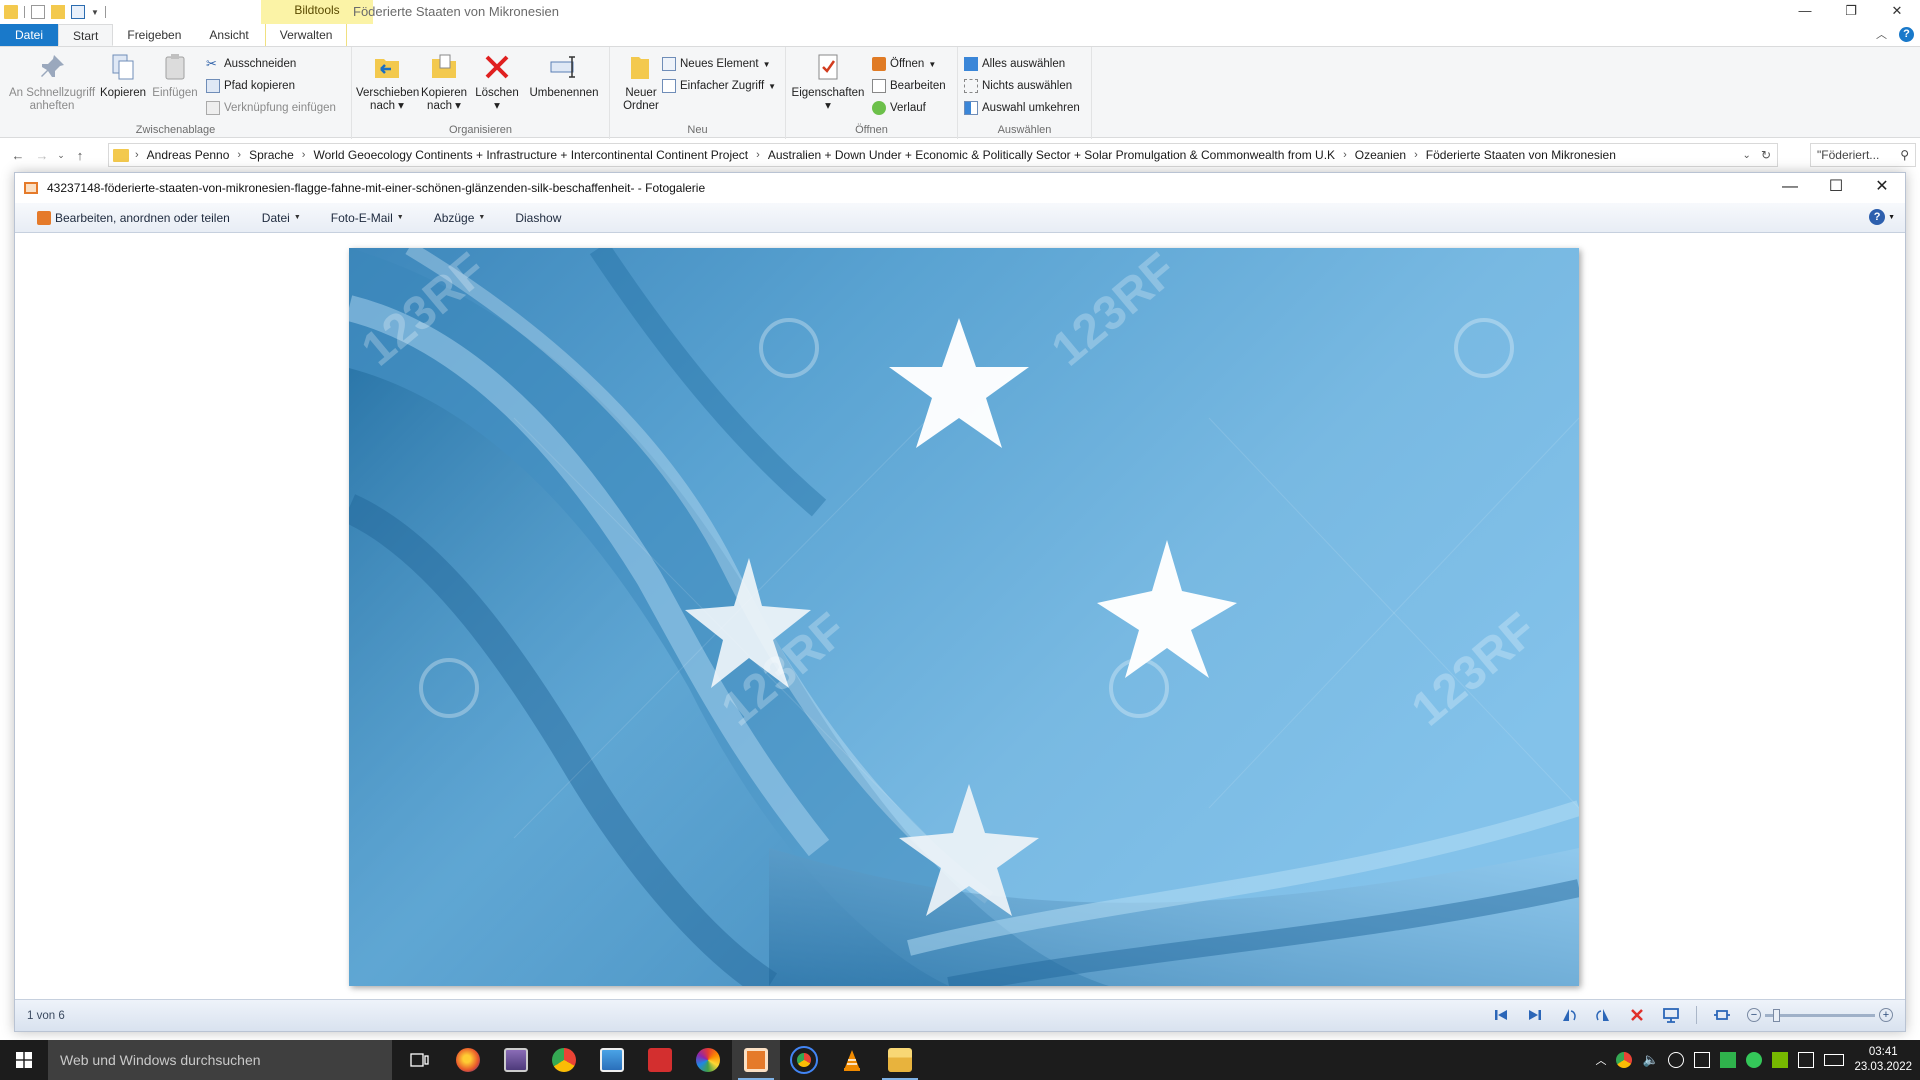 This screenshot has width=1920, height=1080. I want to click on zoom-slider-thumb, so click(1776, 1015).